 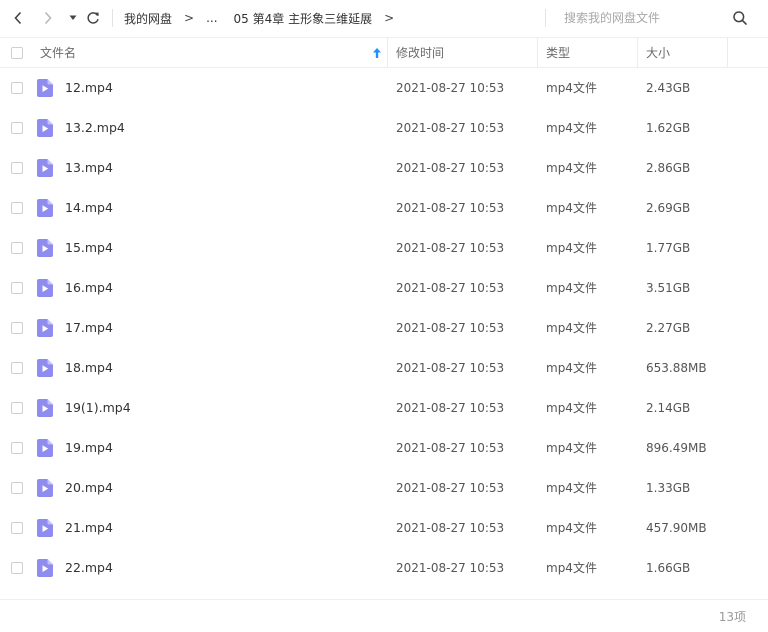 What do you see at coordinates (89, 568) in the screenshot?
I see `file-name: 22.mp4` at bounding box center [89, 568].